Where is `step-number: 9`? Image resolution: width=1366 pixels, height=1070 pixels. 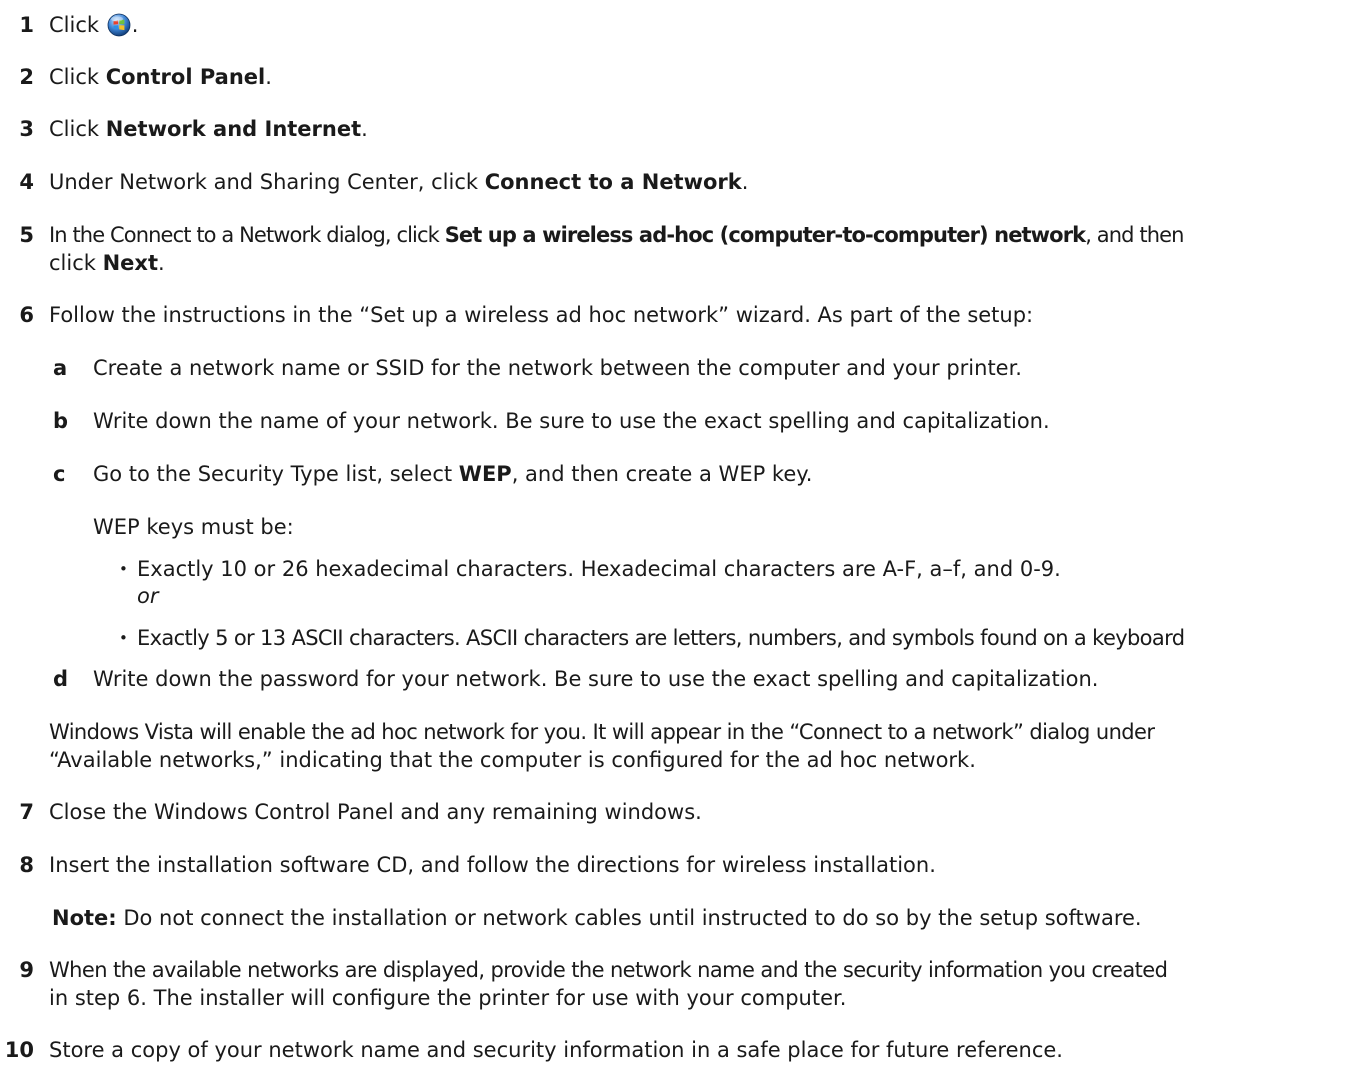
step-number: 9 is located at coordinates (26, 970).